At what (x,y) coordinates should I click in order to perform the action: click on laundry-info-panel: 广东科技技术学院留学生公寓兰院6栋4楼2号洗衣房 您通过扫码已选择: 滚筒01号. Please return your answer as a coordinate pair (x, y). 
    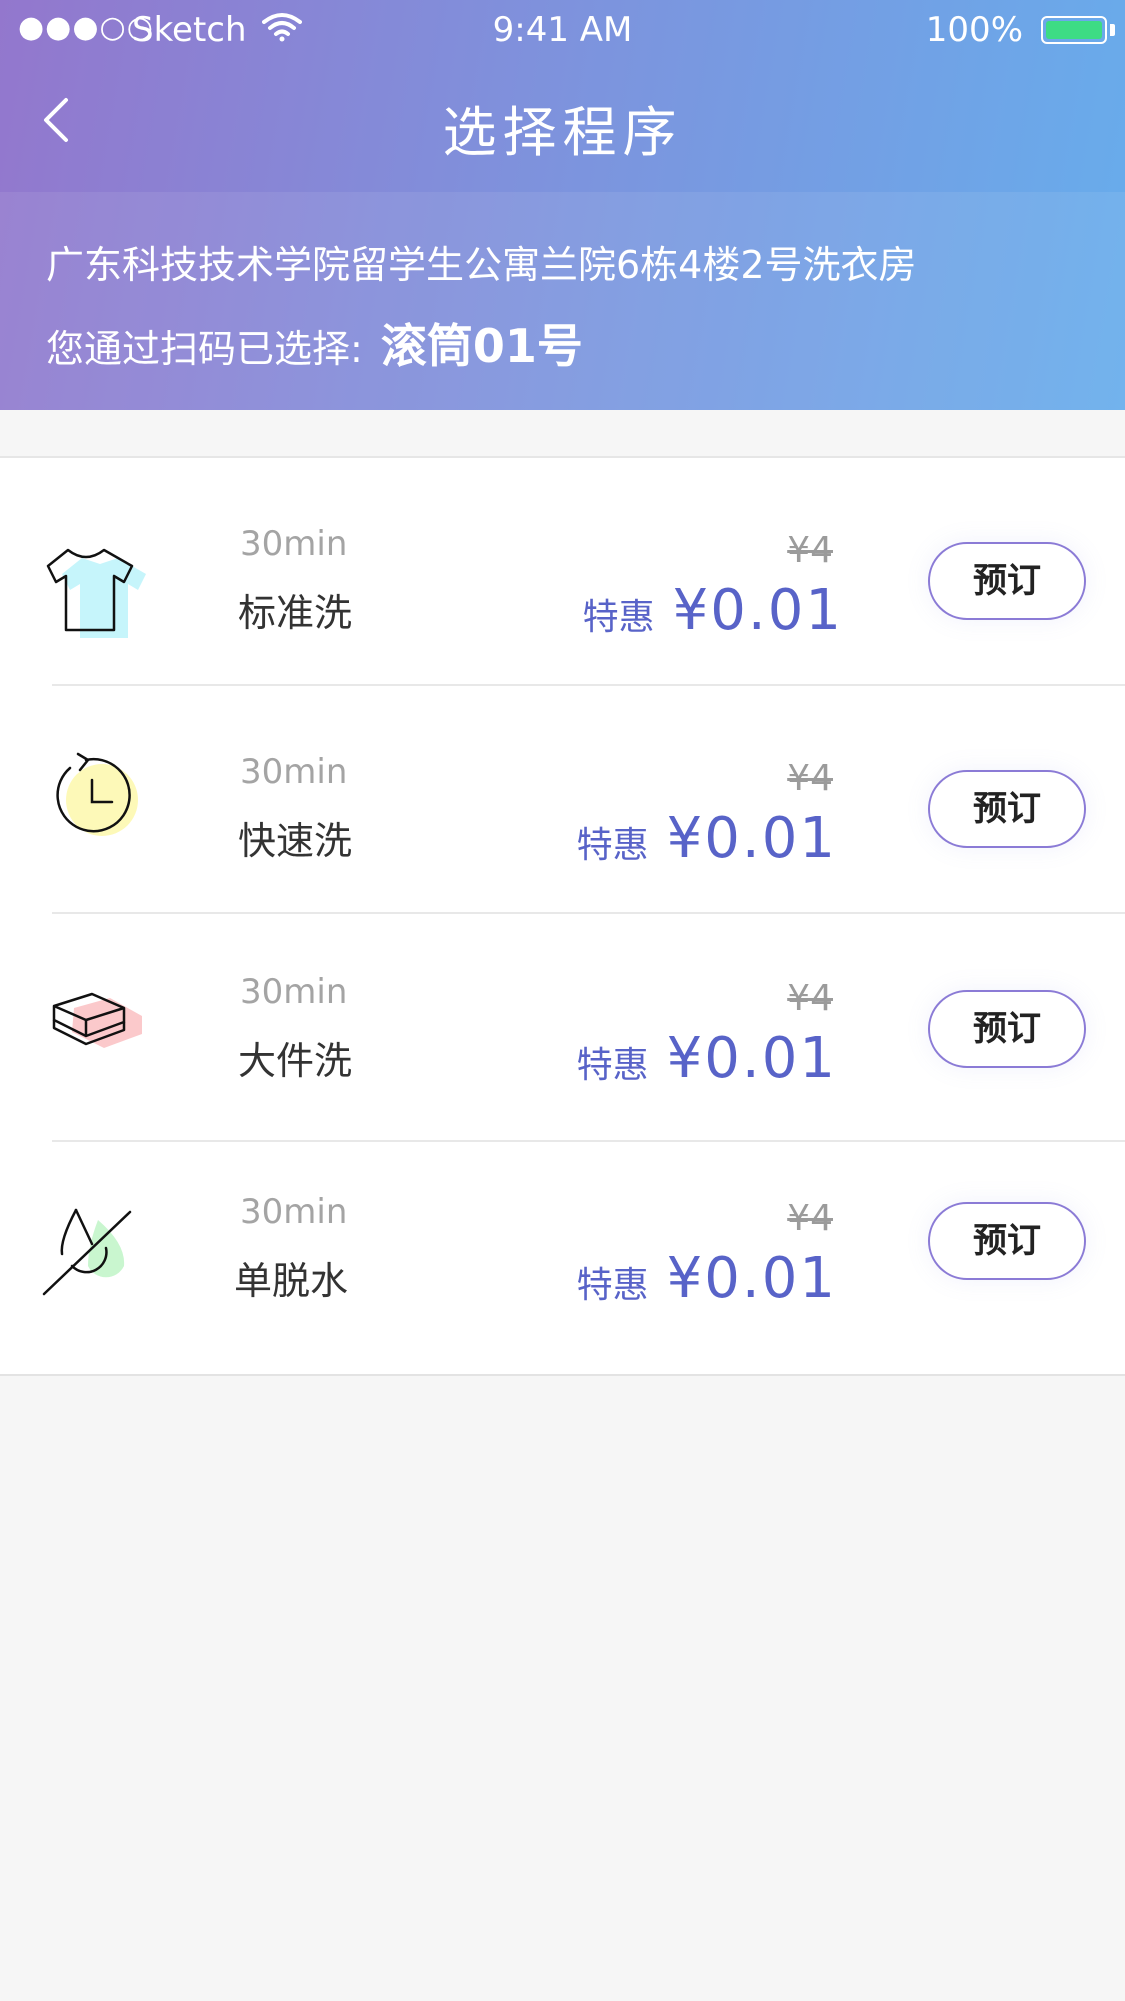
    Looking at the image, I should click on (562, 301).